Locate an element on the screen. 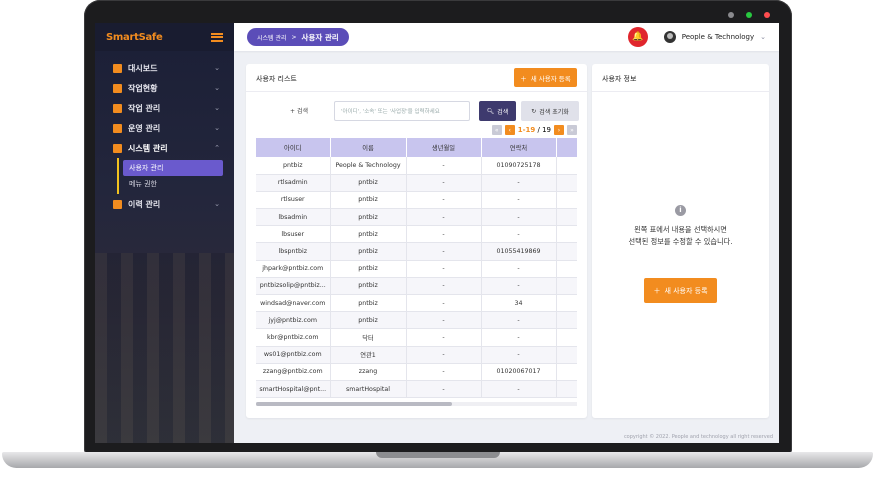 Image resolution: width=875 pixels, height=500 pixels. topbar-actions: 🔔 People & Technology ⌄ is located at coordinates (696, 37).